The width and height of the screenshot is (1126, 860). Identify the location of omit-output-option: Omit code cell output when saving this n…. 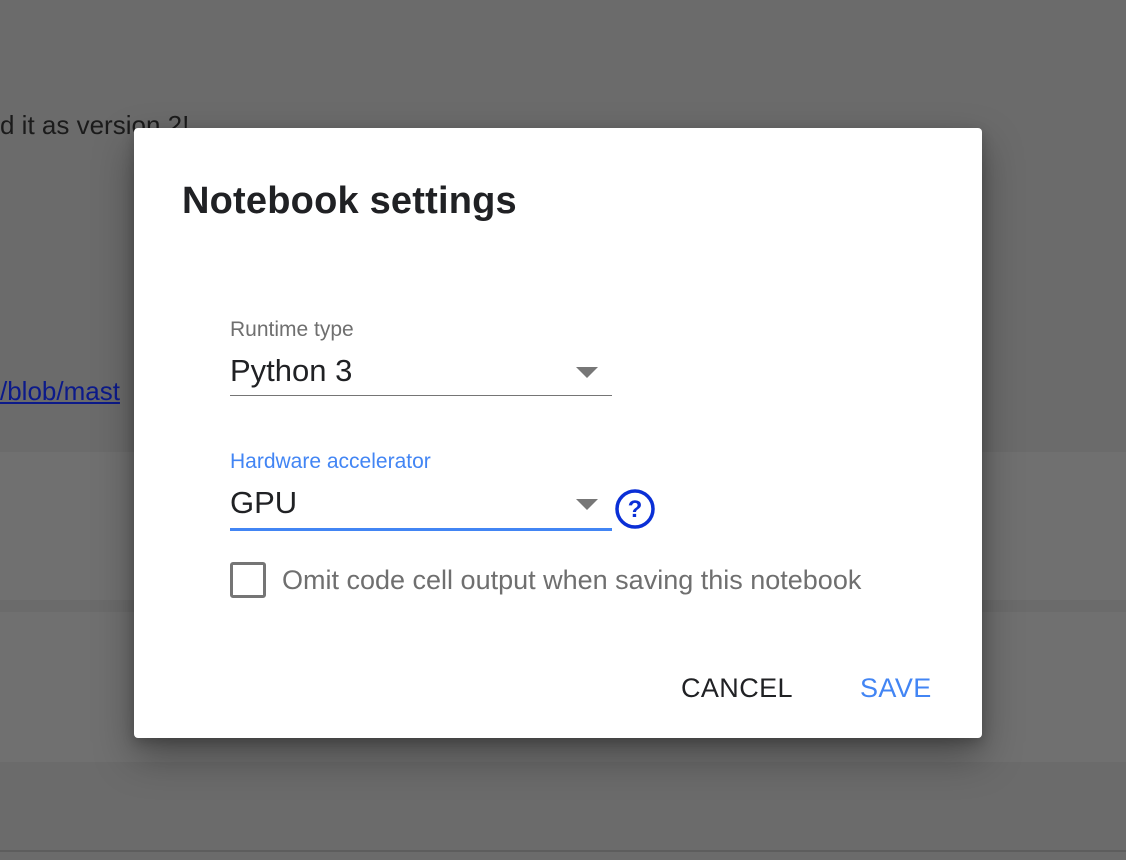
(545, 580).